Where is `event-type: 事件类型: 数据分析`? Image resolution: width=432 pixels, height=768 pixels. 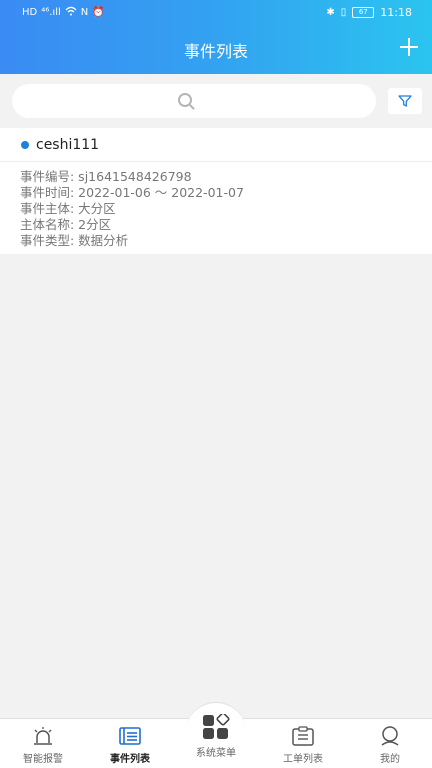 event-type: 事件类型: 数据分析 is located at coordinates (74, 240).